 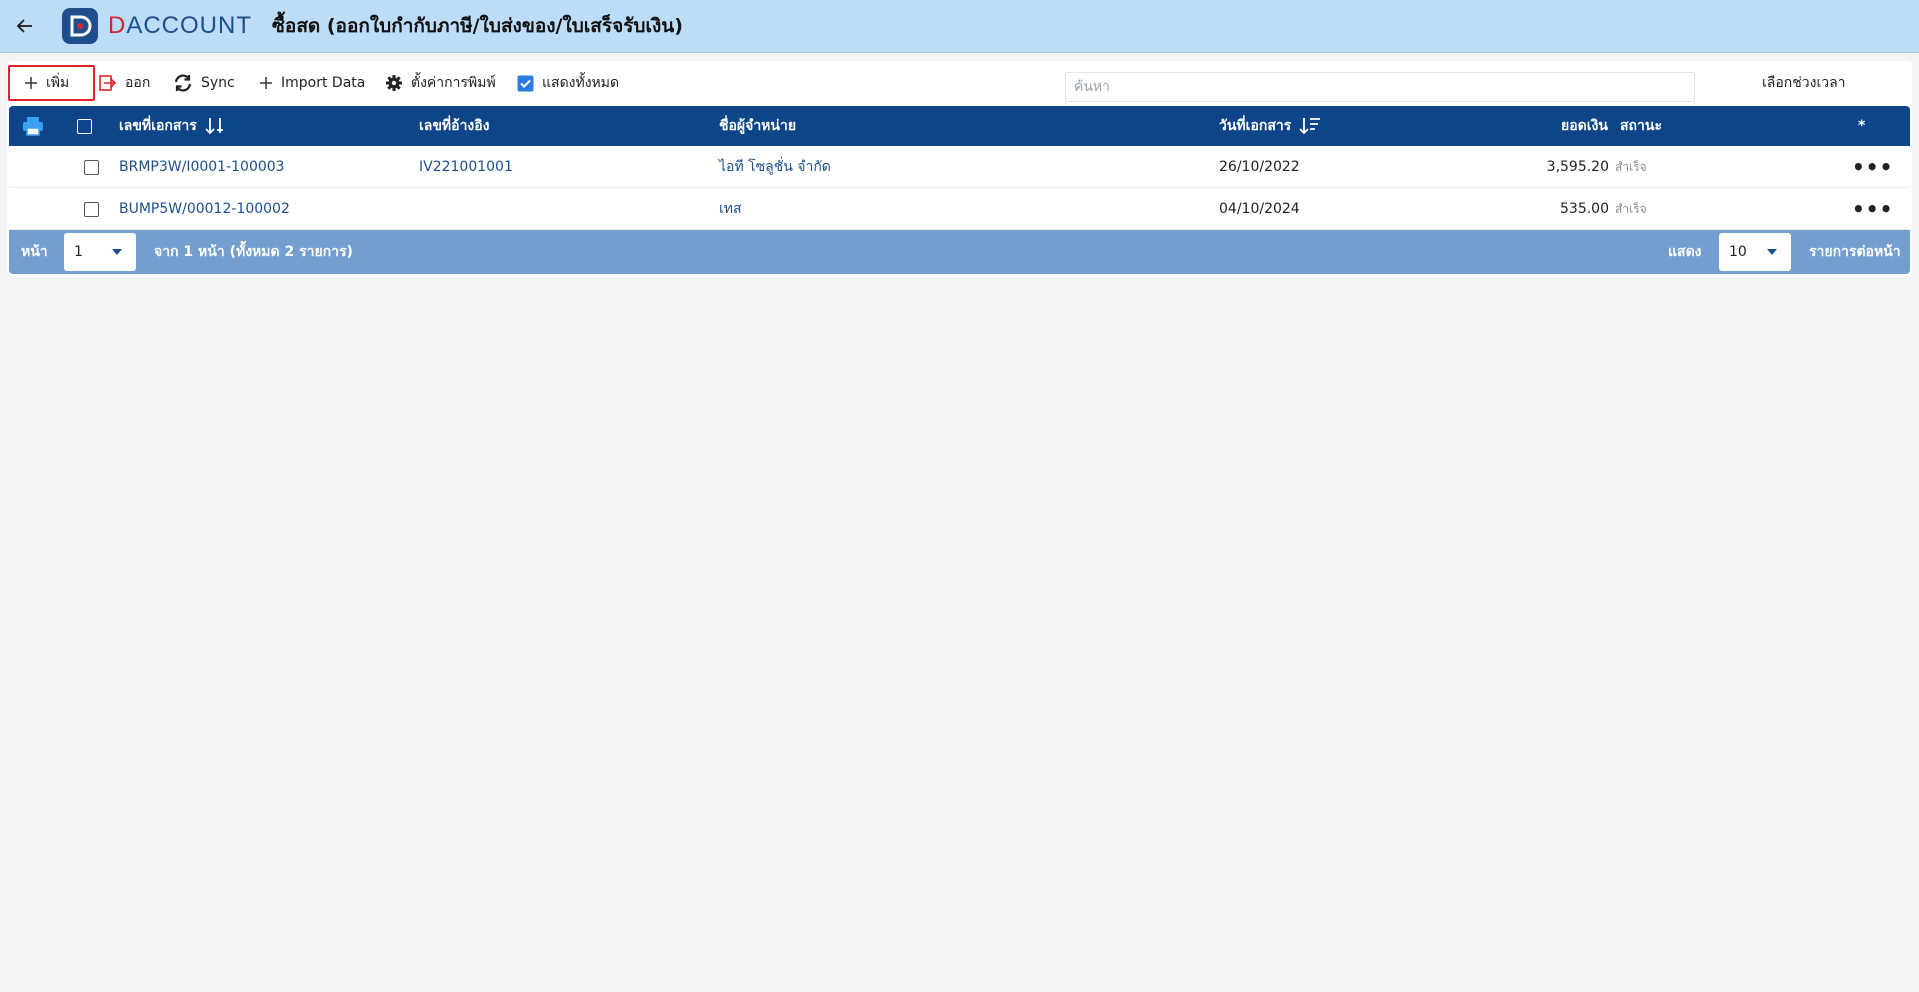 I want to click on print-button, so click(x=33, y=126).